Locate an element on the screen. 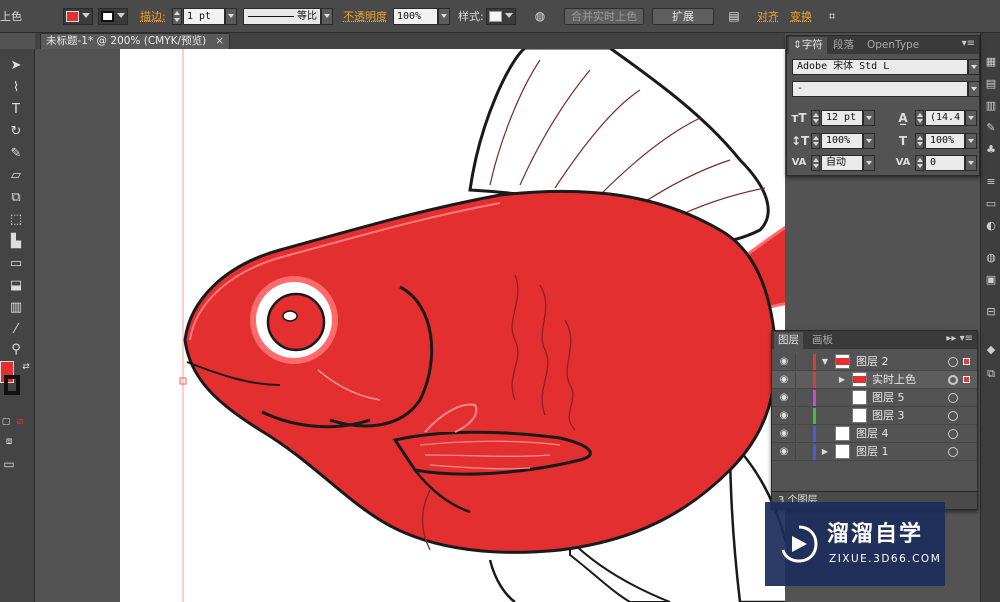 The height and width of the screenshot is (602, 1000). tracking-stepper is located at coordinates (919, 163).